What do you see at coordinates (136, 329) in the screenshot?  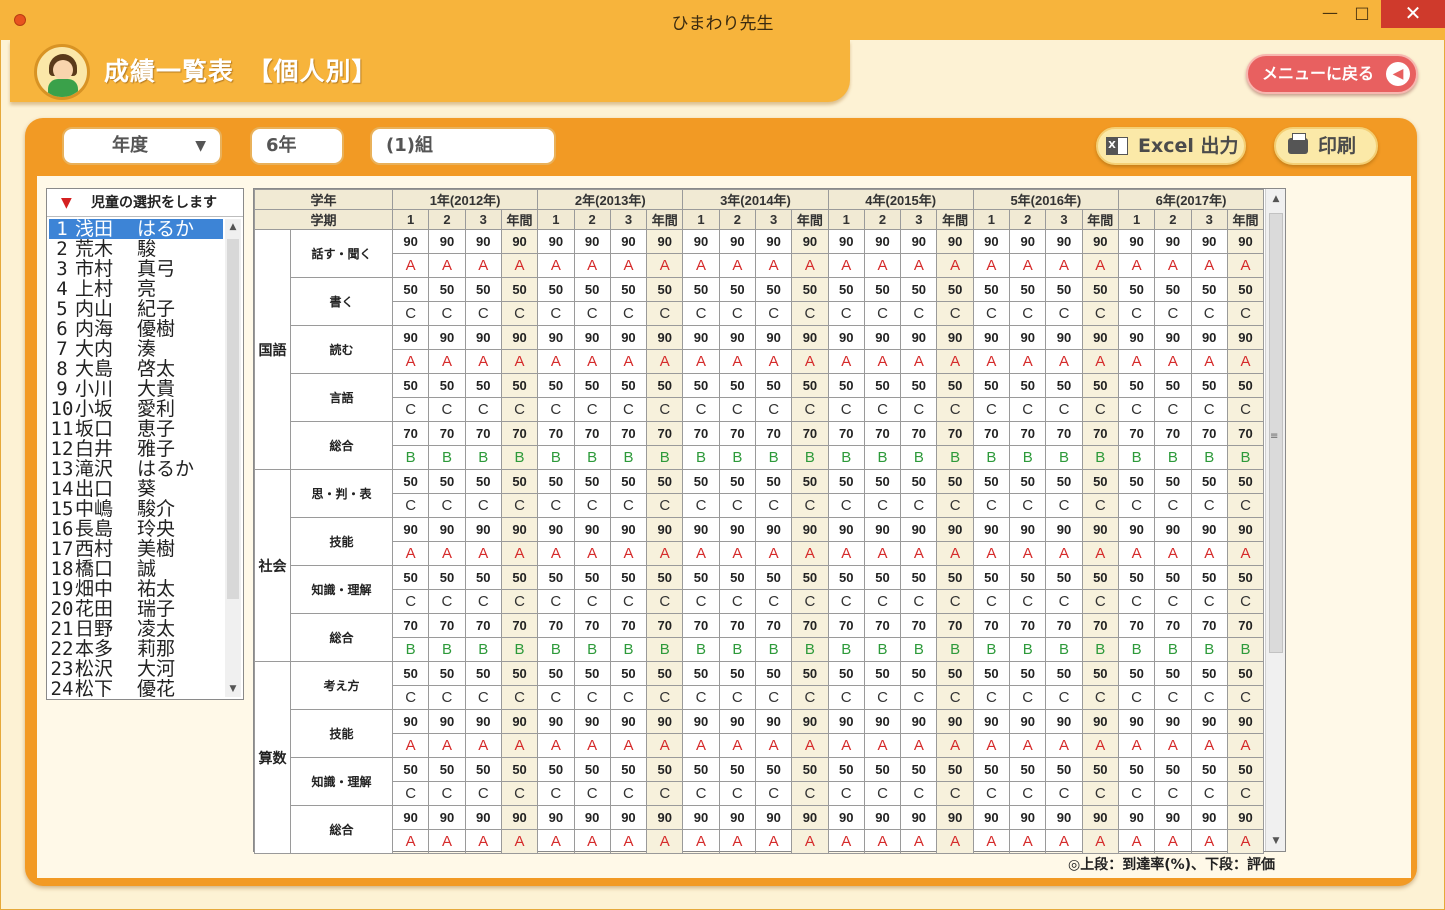 I see `student-list-item: 6 内海 優樹` at bounding box center [136, 329].